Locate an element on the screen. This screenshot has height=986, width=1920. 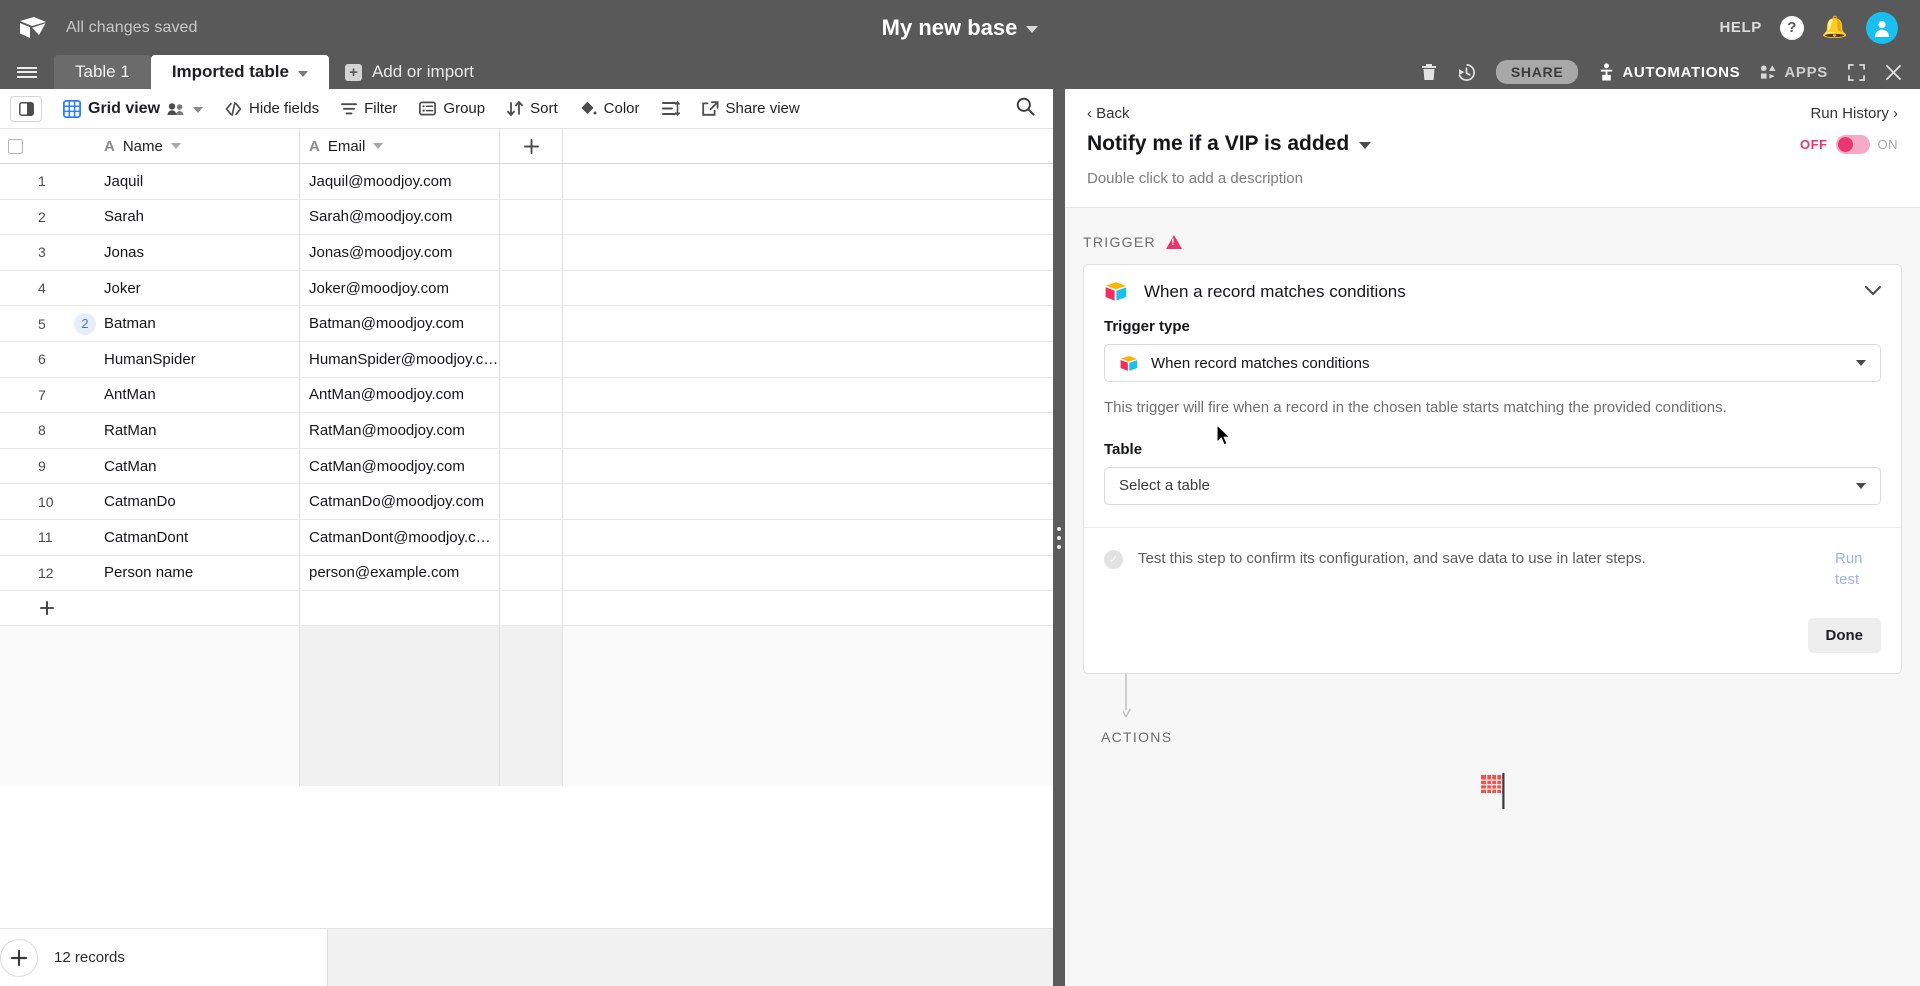
cell-email: Sarah@moodjoy.com is located at coordinates (400, 217).